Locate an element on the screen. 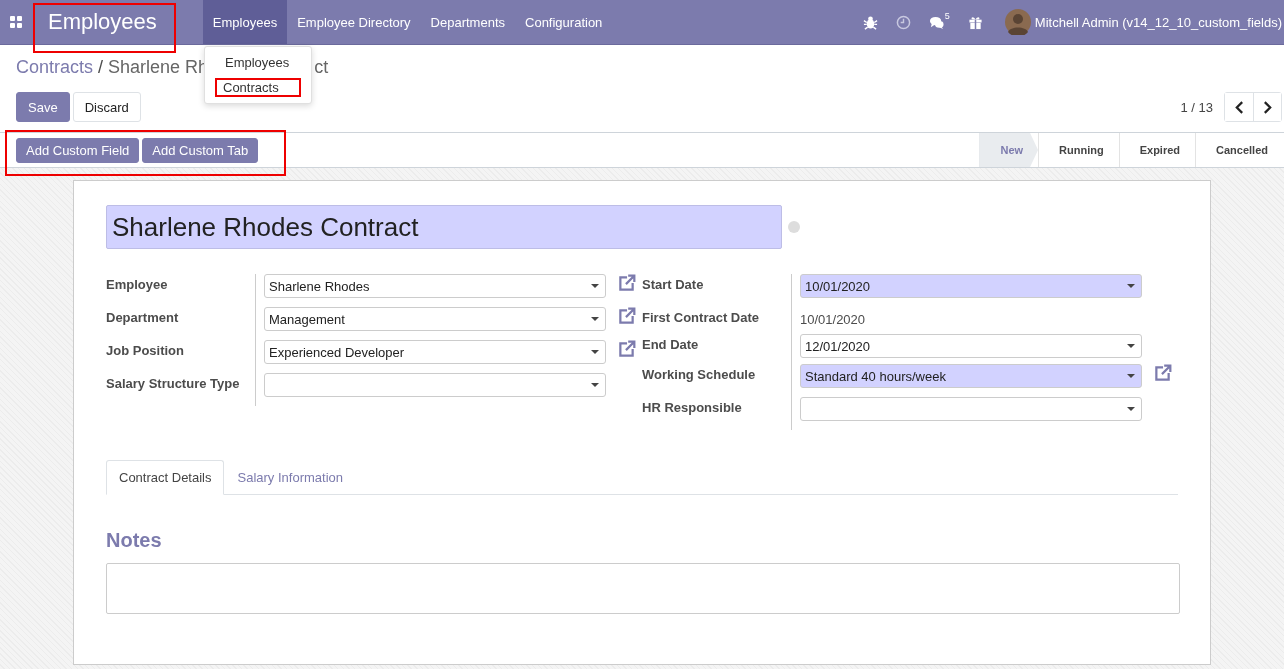 This screenshot has width=1284, height=669. nav-menu-item: Departments is located at coordinates (467, 22).